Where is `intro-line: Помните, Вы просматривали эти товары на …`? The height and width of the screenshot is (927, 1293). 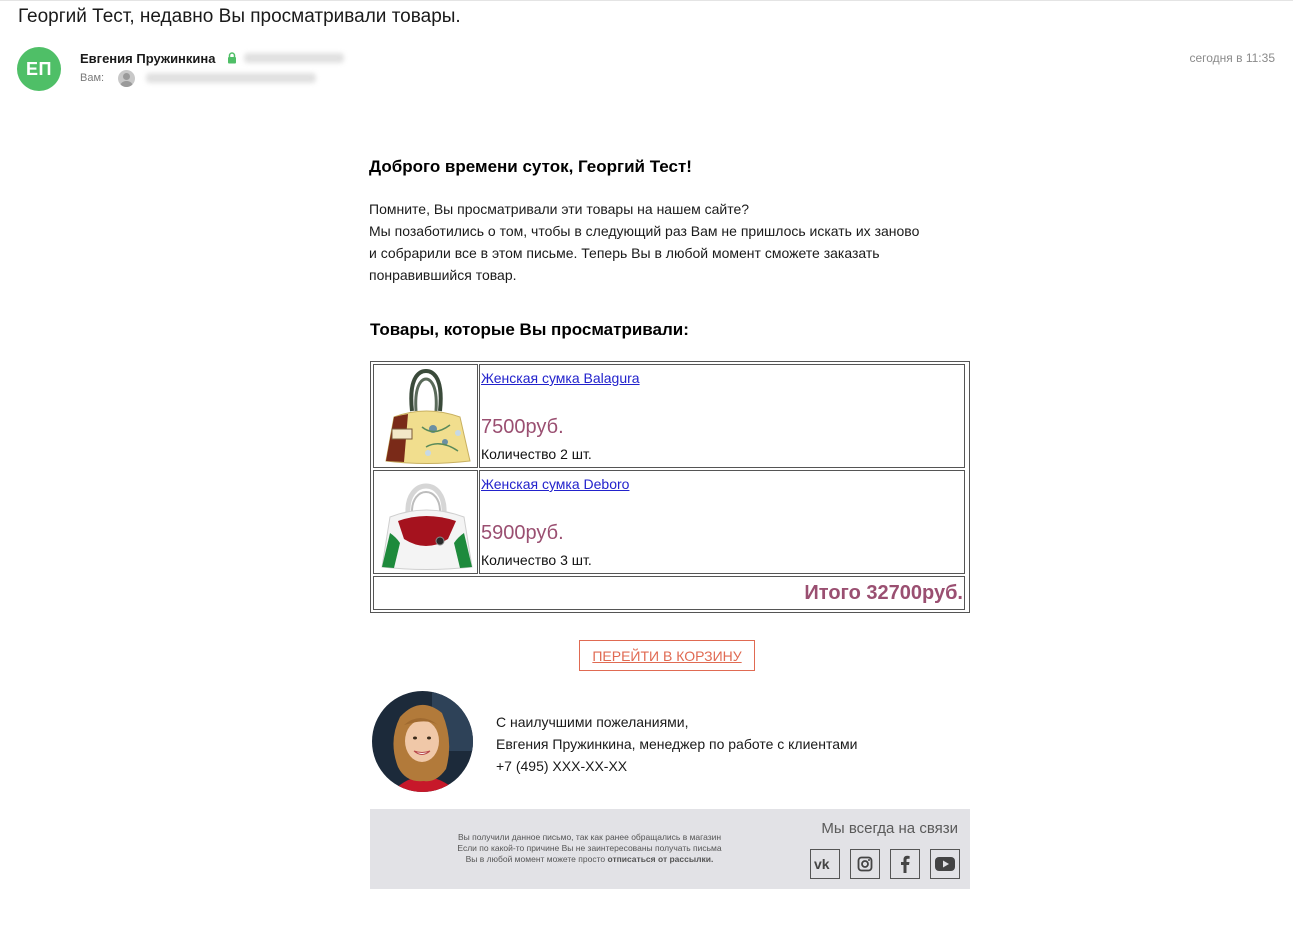 intro-line: Помните, Вы просматривали эти товары на … is located at coordinates (559, 209).